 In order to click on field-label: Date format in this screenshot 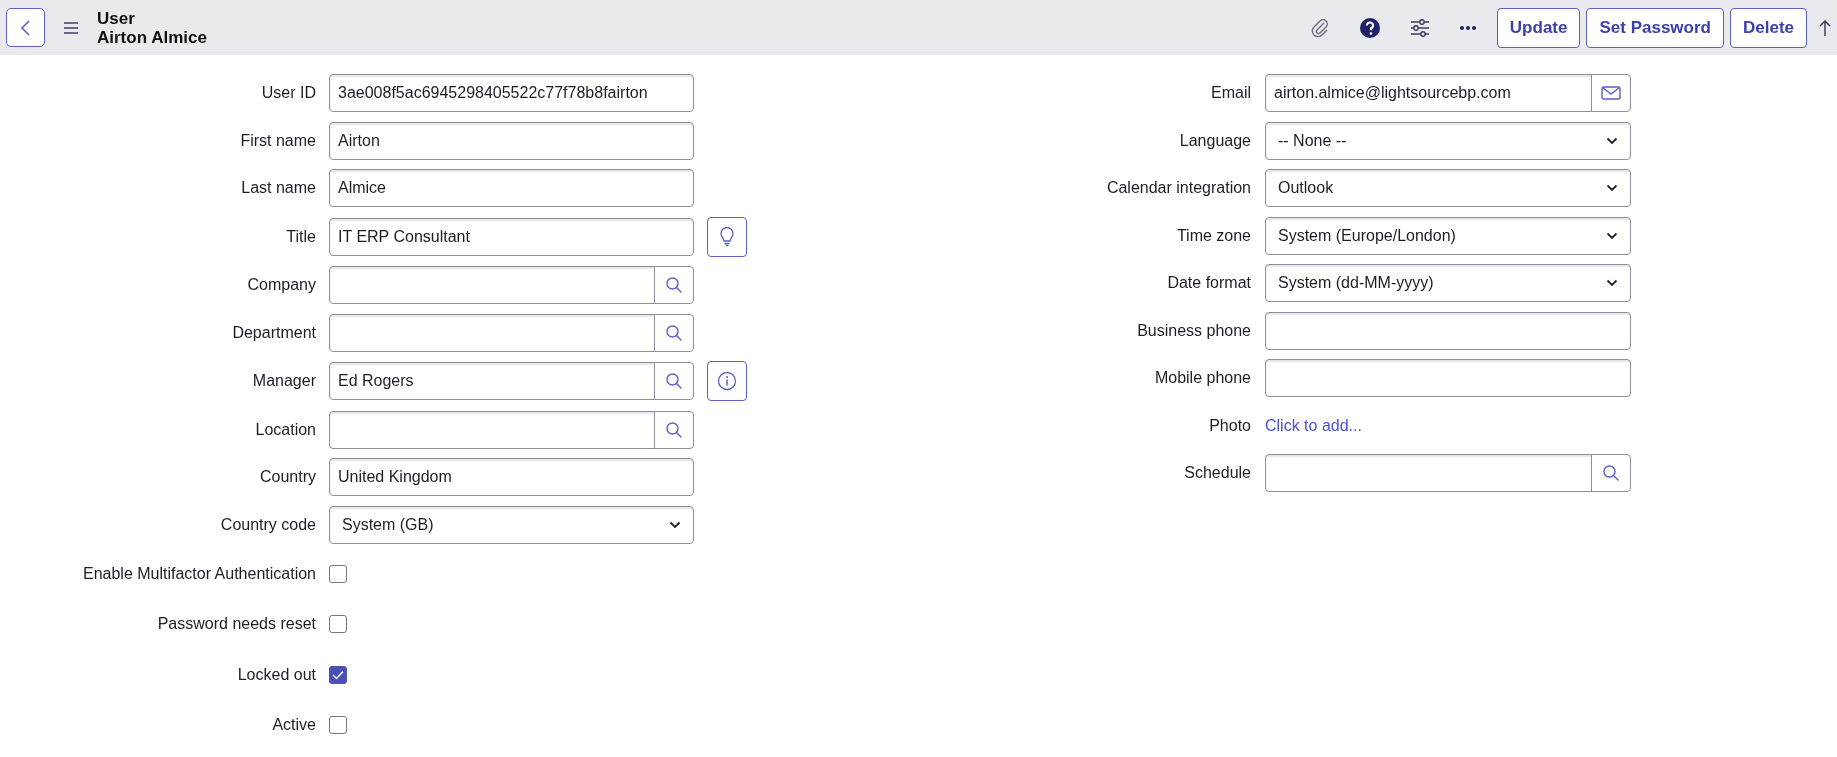, I will do `click(1208, 283)`.